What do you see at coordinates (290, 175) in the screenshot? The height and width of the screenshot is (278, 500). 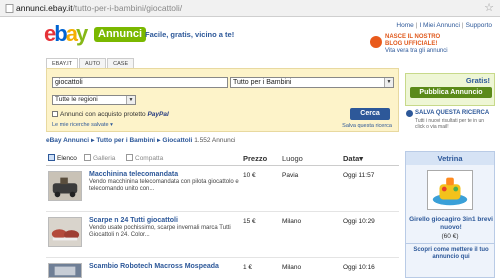 I see `listing-place: Pavia` at bounding box center [290, 175].